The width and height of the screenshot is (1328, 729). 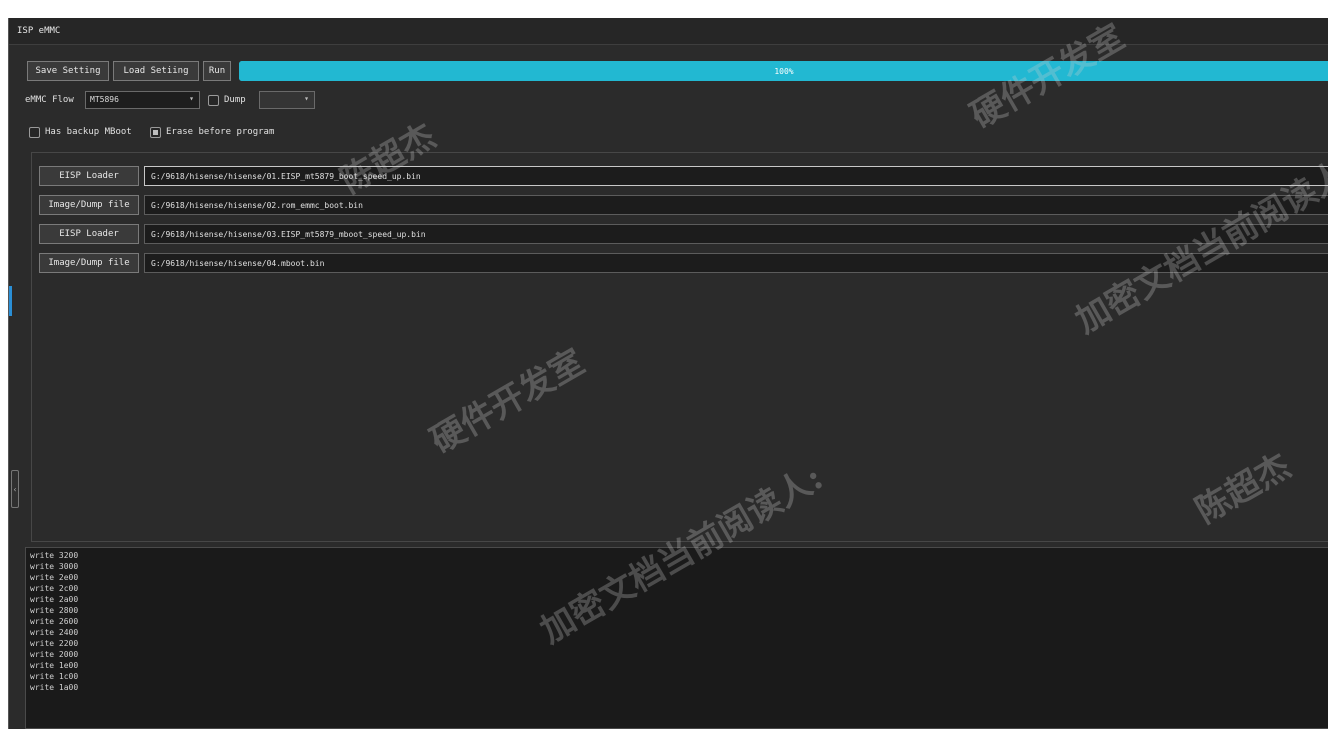 I want to click on log-line: write 1e00, so click(x=54, y=665).